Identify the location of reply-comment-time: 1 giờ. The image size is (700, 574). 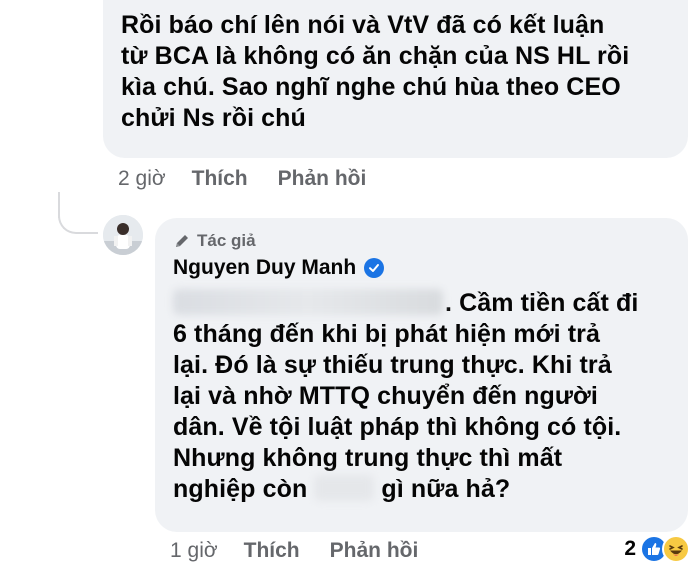
(194, 551).